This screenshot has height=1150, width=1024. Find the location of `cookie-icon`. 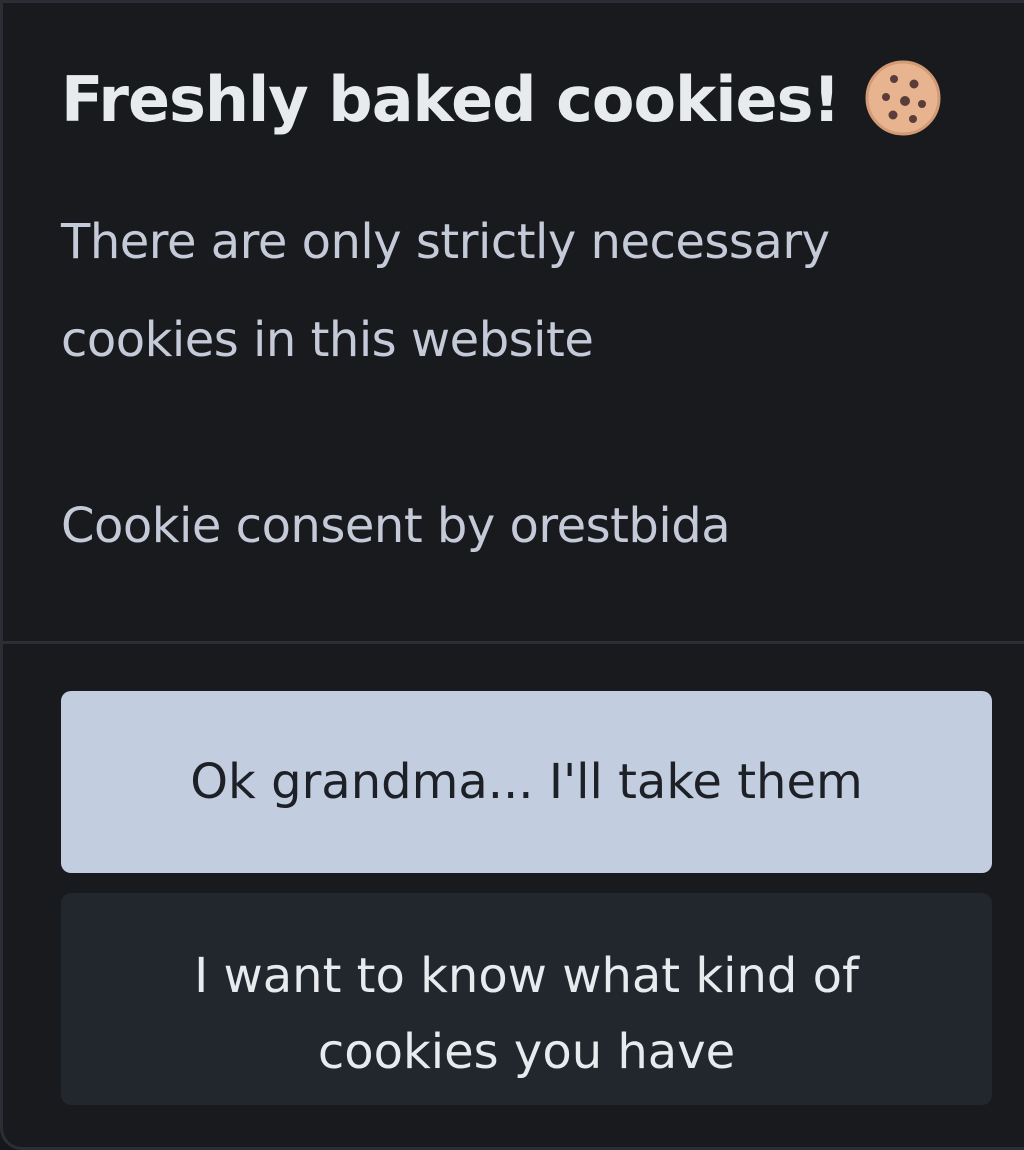

cookie-icon is located at coordinates (903, 98).